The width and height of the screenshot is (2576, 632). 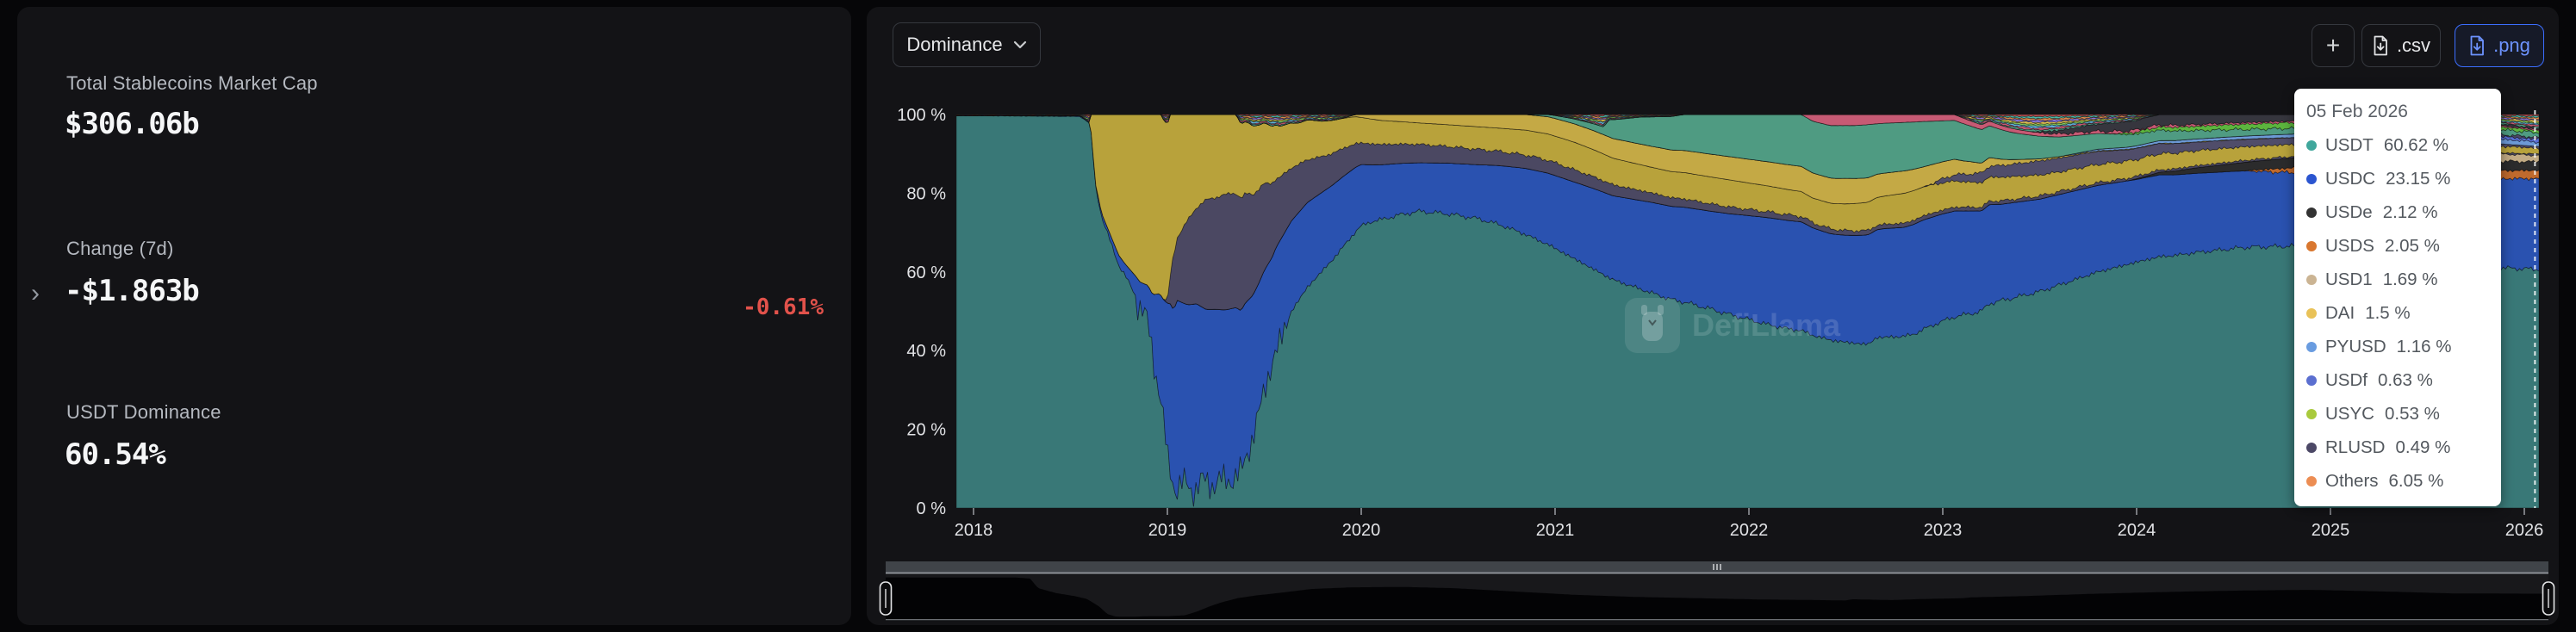 I want to click on tooltip-item: Others 6.05 %, so click(x=2398, y=481).